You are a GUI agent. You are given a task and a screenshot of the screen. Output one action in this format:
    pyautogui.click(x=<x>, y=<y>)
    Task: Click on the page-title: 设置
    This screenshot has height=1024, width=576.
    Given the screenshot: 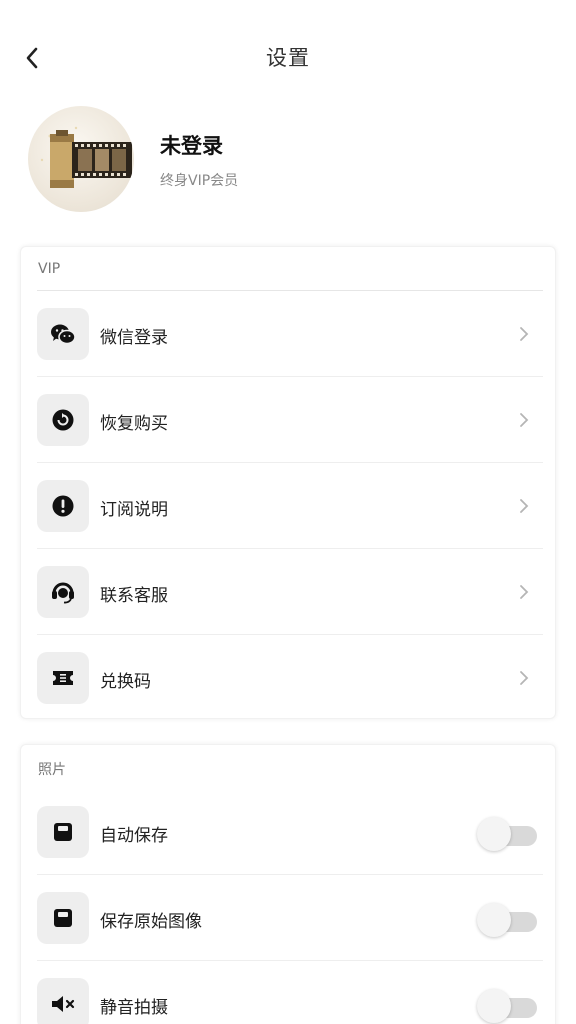 What is the action you would take?
    pyautogui.click(x=288, y=58)
    